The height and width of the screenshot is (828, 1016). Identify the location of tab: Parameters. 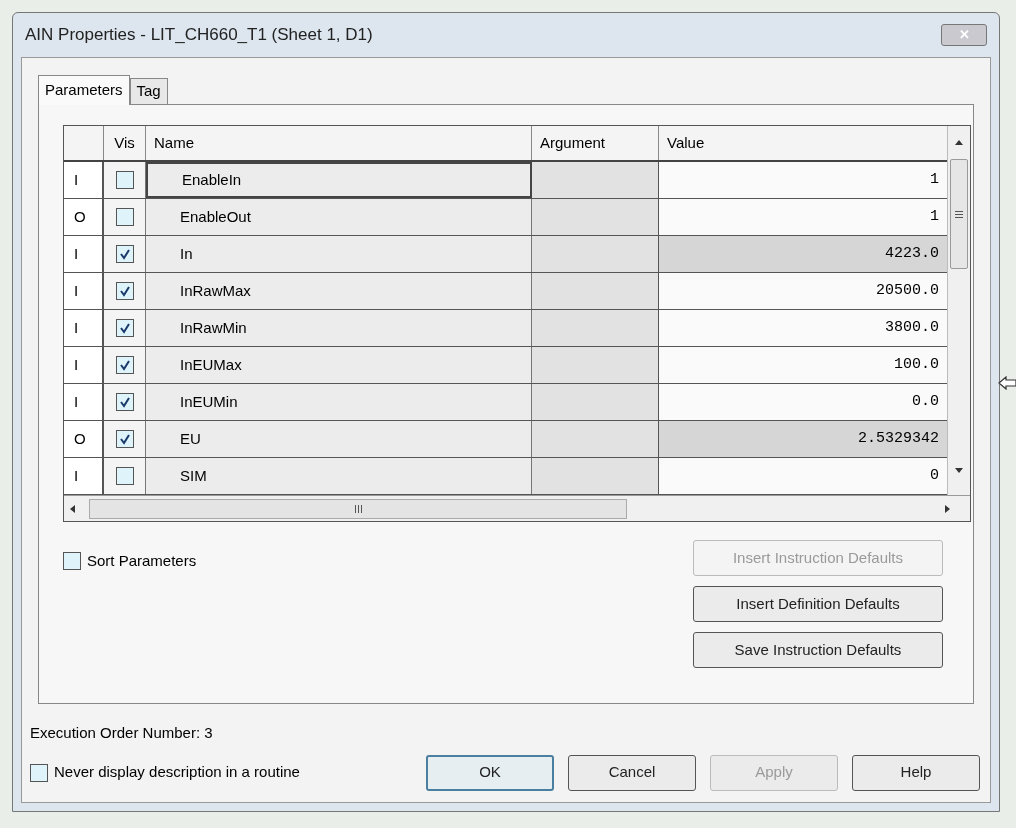
(84, 90).